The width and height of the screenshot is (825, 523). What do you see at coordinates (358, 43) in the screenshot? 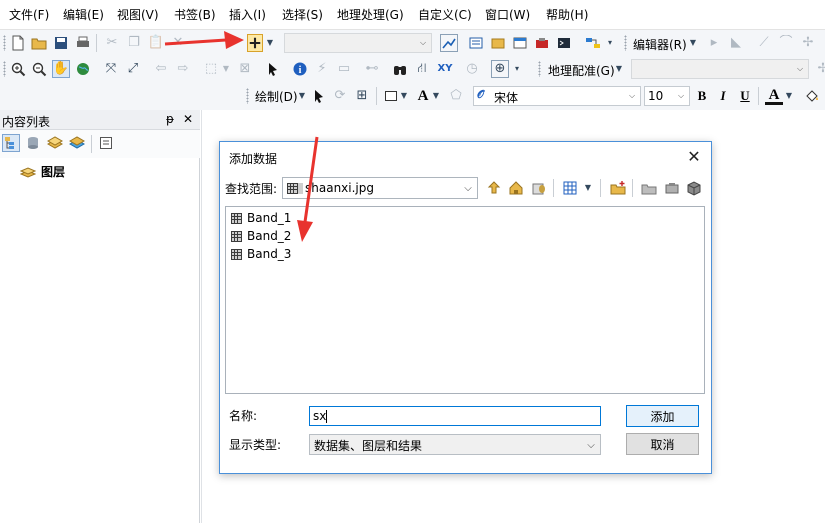
I see `map-scale-combo: ⌵` at bounding box center [358, 43].